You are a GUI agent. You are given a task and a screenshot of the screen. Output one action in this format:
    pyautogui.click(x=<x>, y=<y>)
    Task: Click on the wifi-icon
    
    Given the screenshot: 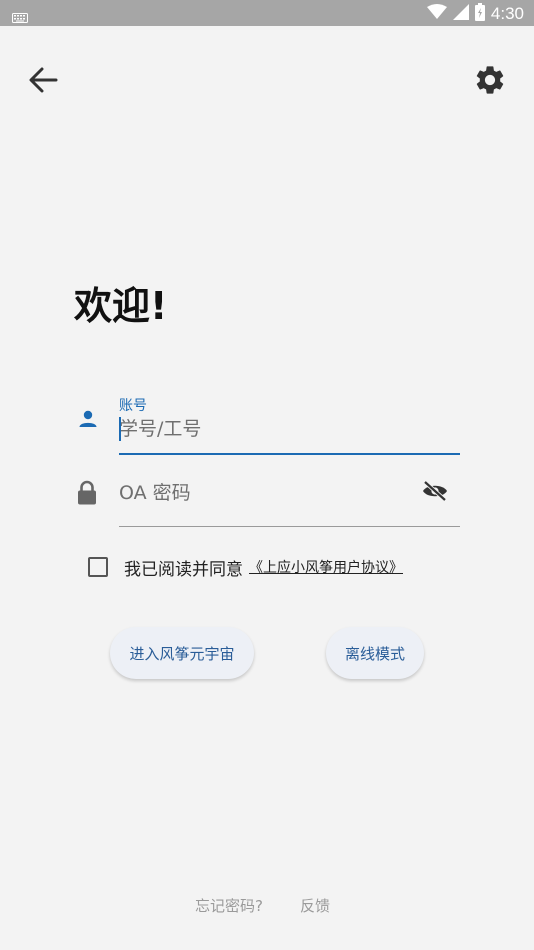 What is the action you would take?
    pyautogui.click(x=436, y=14)
    